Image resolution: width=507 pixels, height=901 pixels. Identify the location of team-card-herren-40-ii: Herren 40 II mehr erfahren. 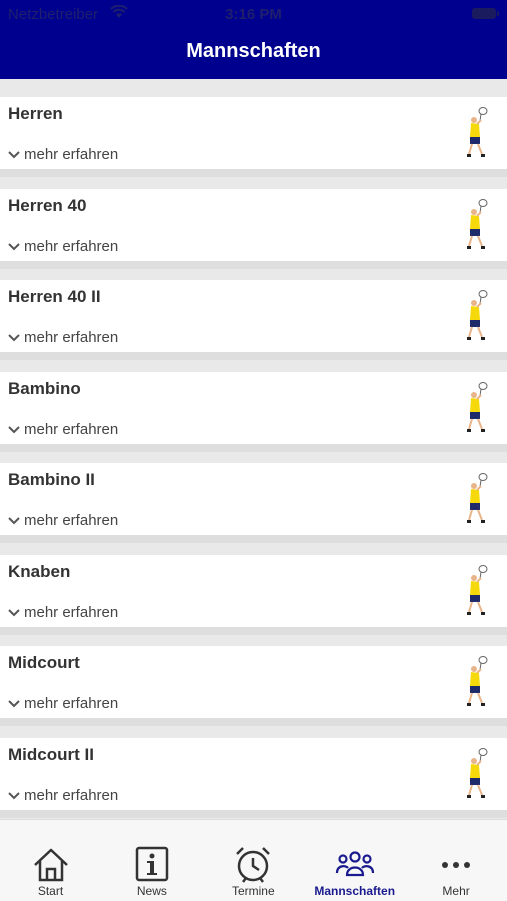
(253, 320).